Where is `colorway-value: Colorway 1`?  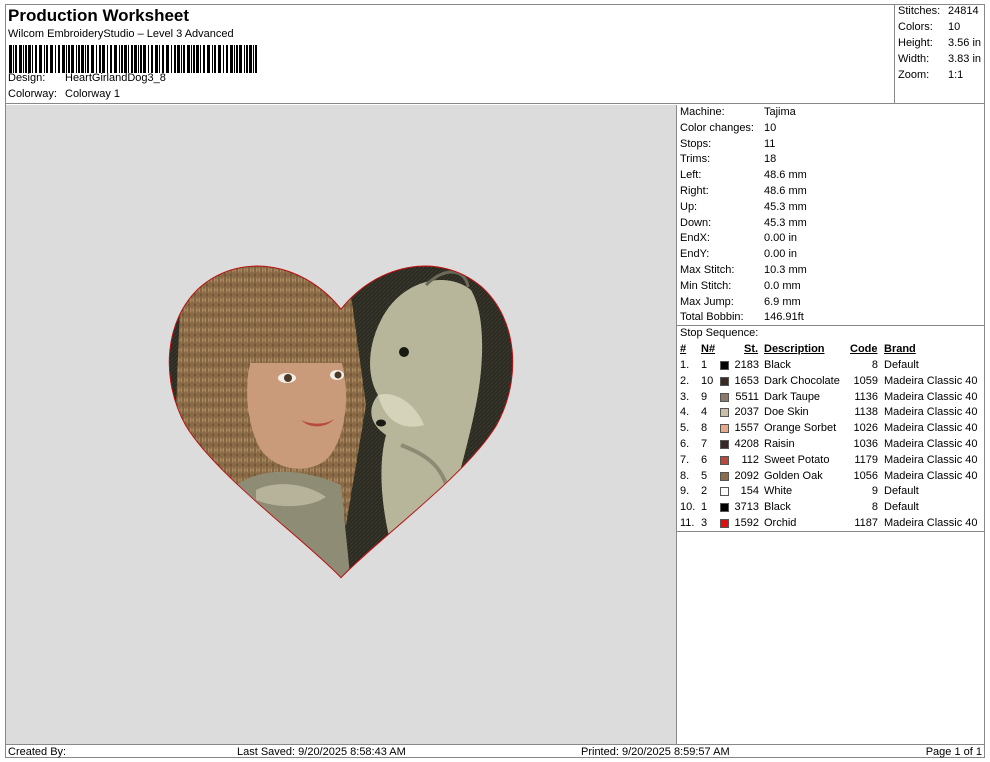 colorway-value: Colorway 1 is located at coordinates (93, 94).